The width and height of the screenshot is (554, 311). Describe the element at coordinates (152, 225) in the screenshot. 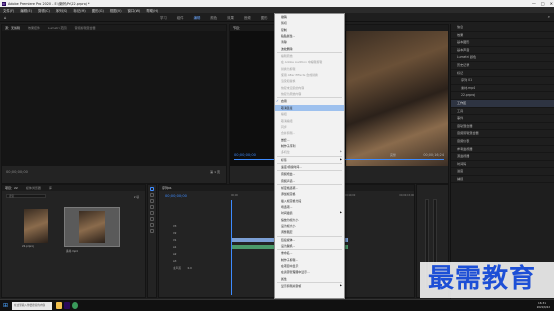

I see `hand-tool-icon` at that location.